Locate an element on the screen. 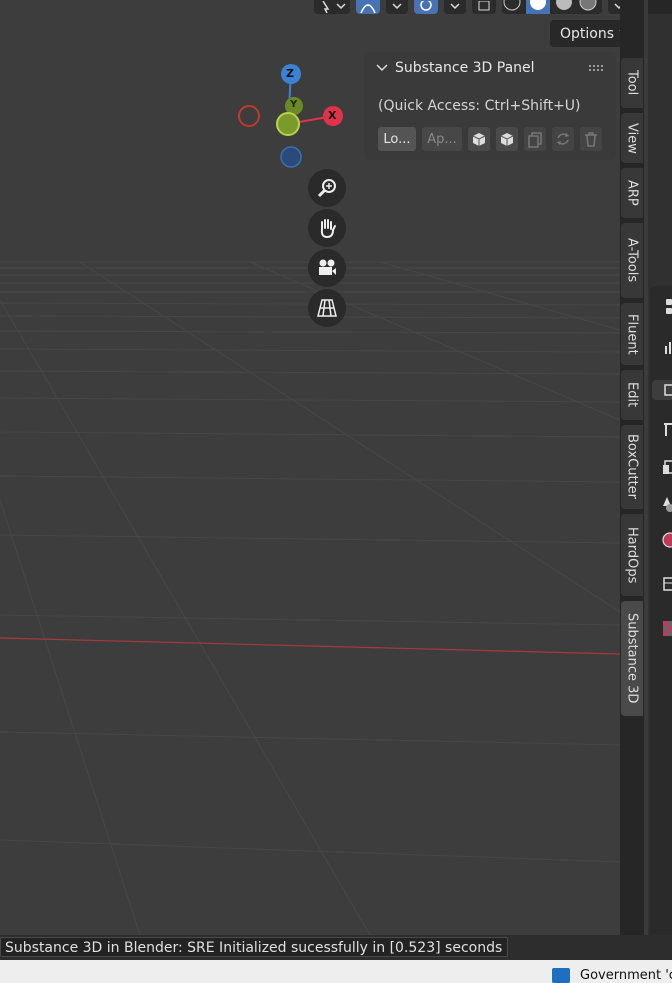 The image size is (672, 983). snap-toggle is located at coordinates (368, 7).